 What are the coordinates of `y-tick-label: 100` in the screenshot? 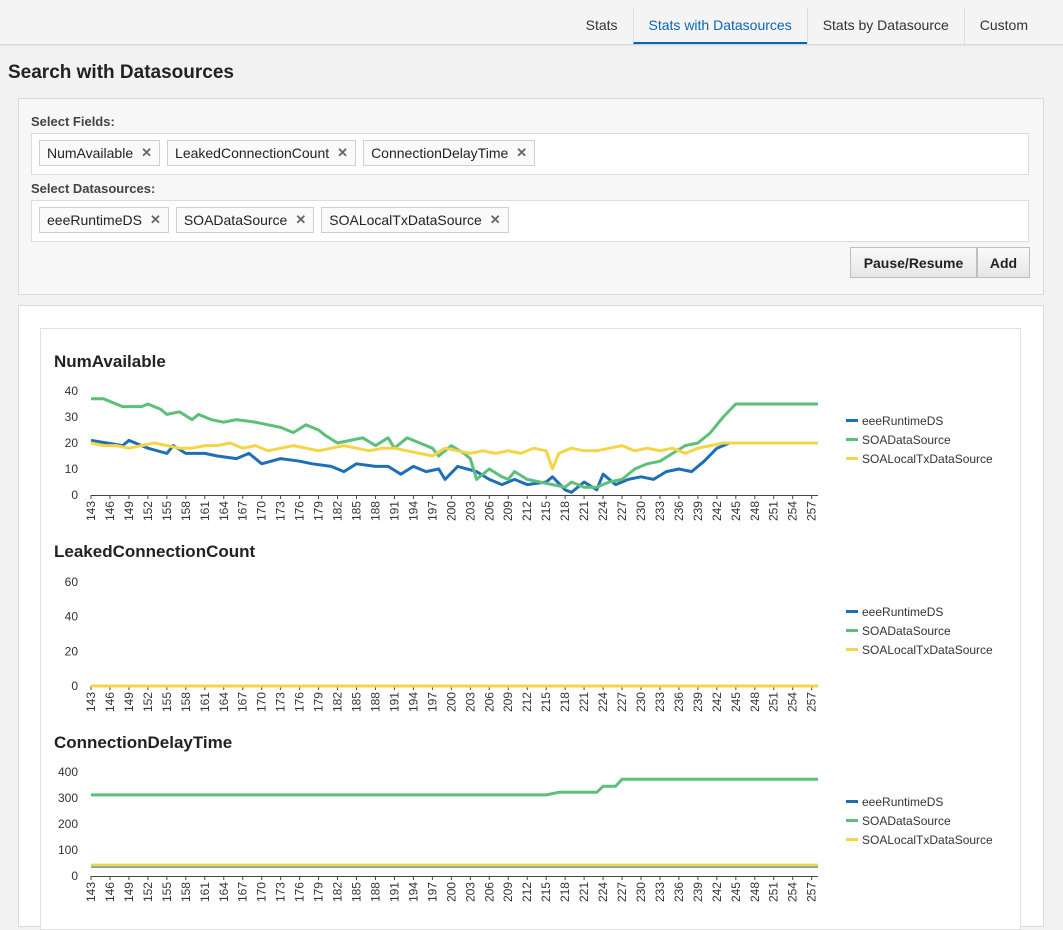 It's located at (68, 850).